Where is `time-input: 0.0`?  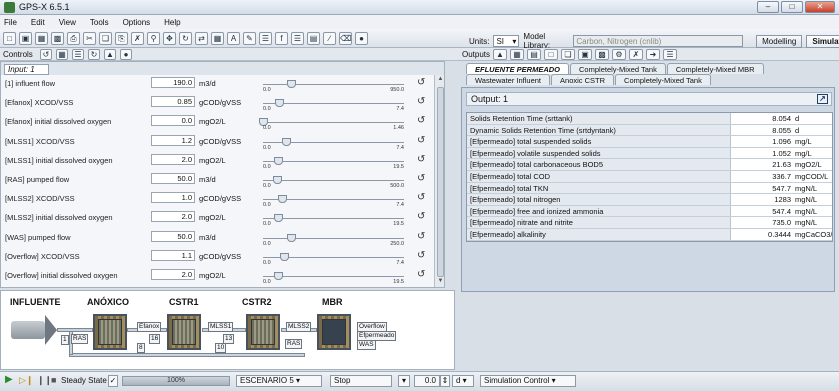 time-input: 0.0 is located at coordinates (427, 381).